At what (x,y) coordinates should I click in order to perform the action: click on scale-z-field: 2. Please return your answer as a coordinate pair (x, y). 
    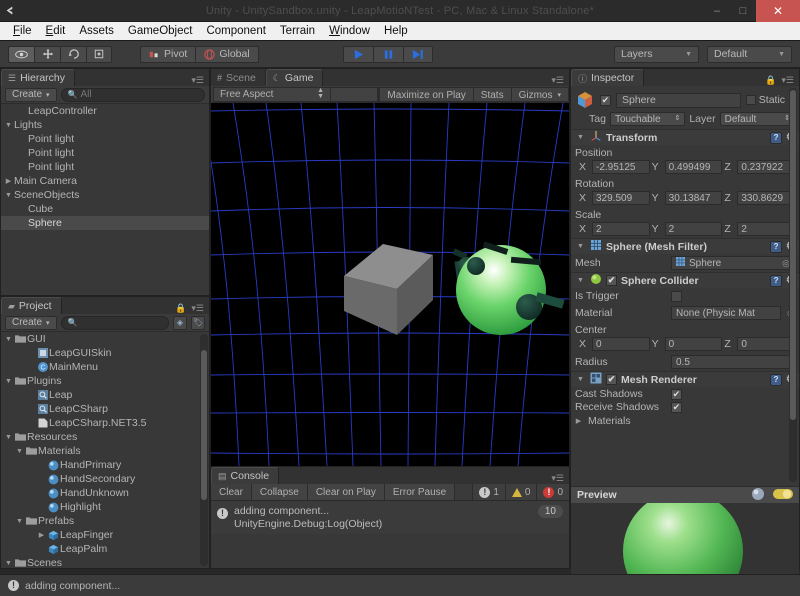
    Looking at the image, I should click on (766, 229).